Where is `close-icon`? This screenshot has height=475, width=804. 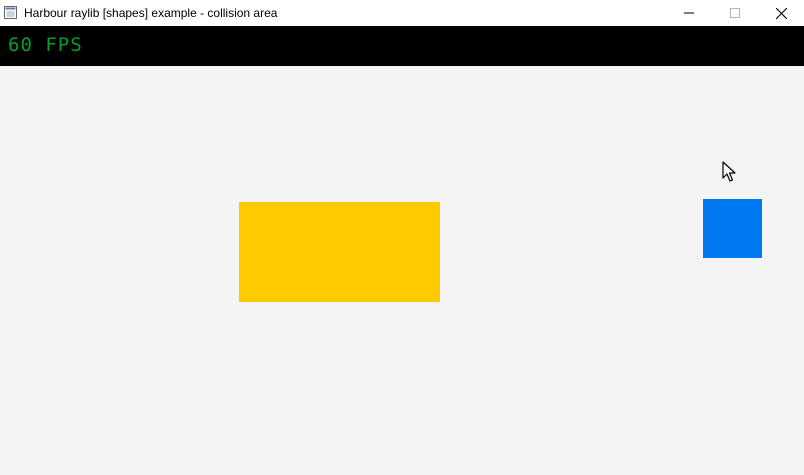 close-icon is located at coordinates (781, 13).